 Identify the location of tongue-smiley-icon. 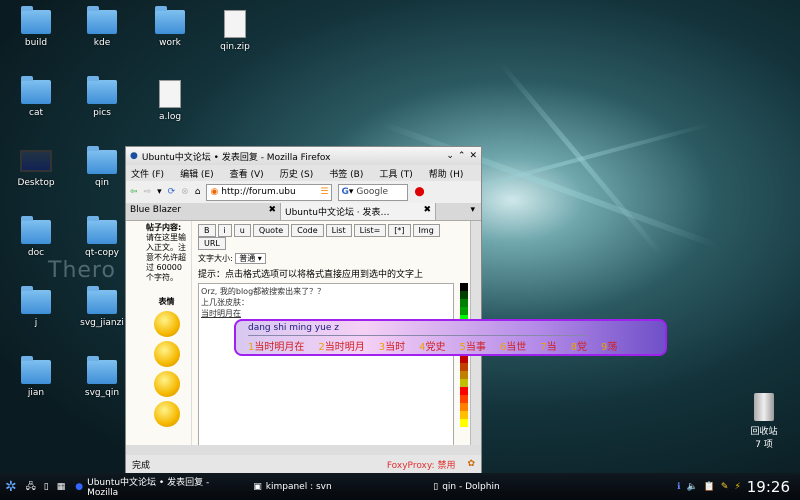
(166, 354).